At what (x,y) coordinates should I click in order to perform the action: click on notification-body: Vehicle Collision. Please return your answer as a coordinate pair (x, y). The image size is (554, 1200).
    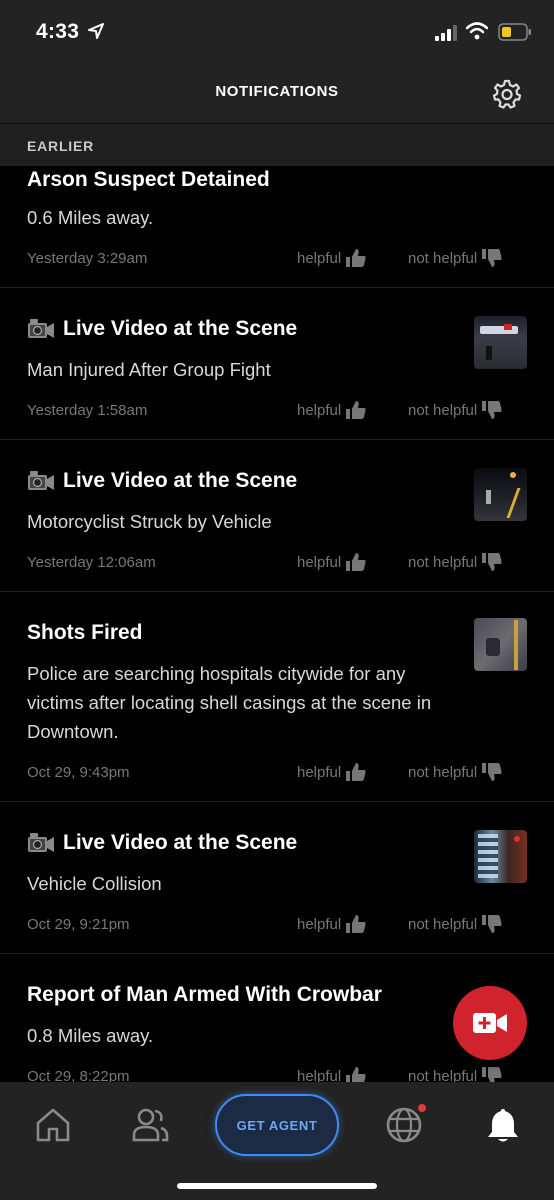
    Looking at the image, I should click on (94, 883).